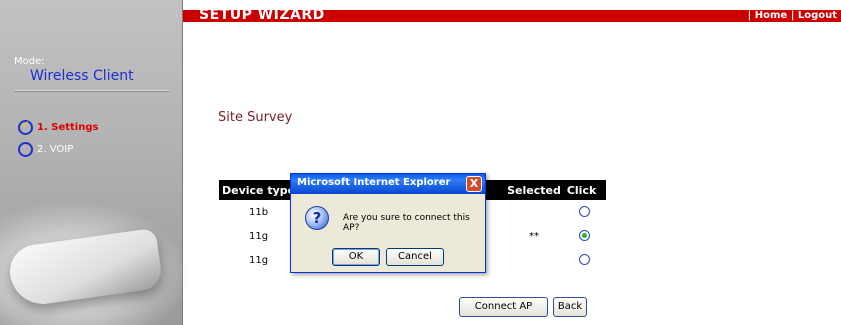  Describe the element at coordinates (317, 218) in the screenshot. I see `question-icon: ?` at that location.